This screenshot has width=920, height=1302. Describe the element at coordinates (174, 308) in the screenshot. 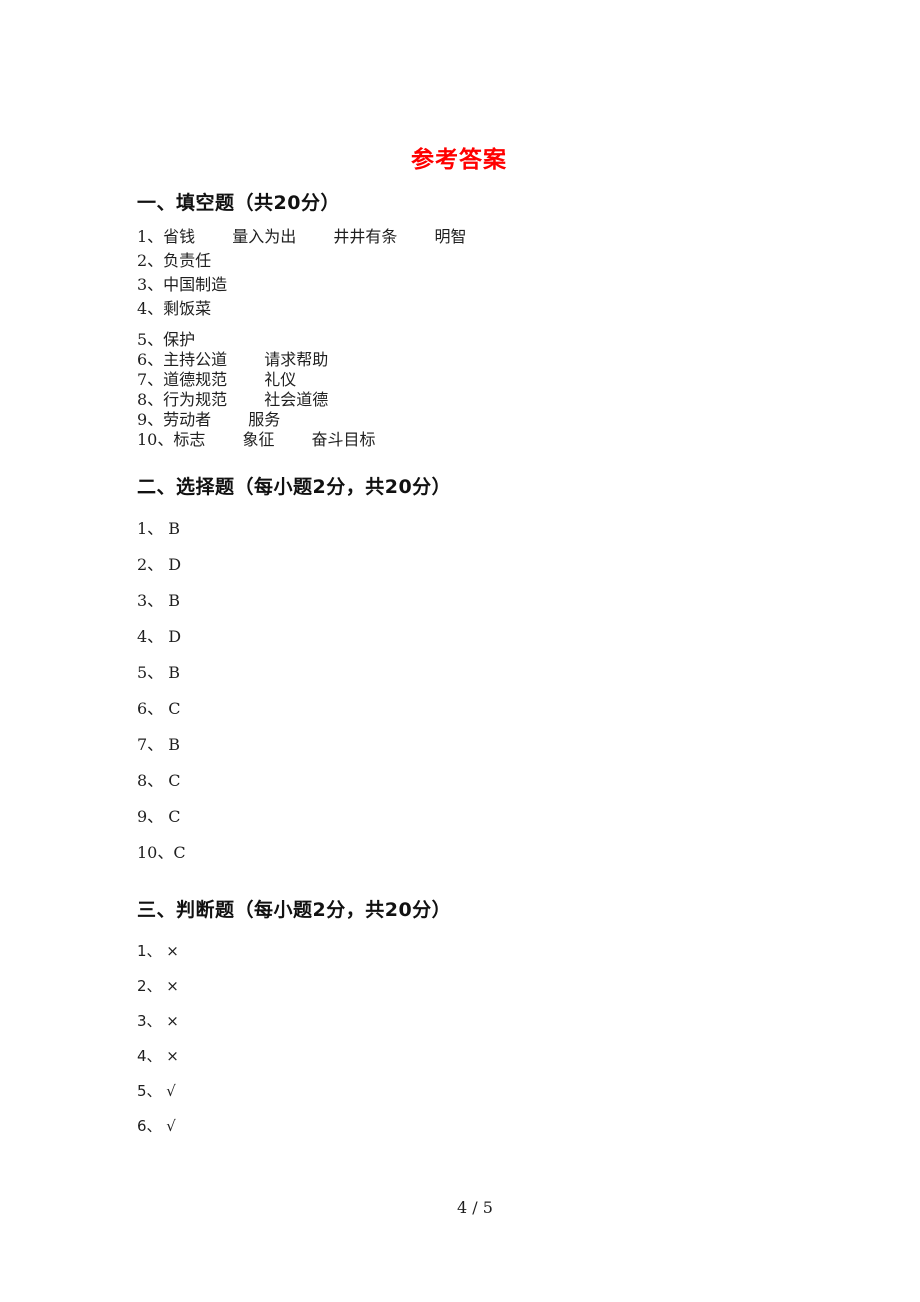

I see `answer-item: 4、剩饭菜` at that location.